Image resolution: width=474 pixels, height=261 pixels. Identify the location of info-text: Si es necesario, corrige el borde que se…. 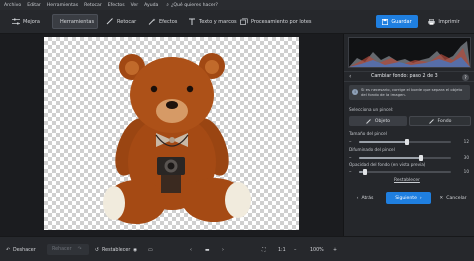
(412, 92).